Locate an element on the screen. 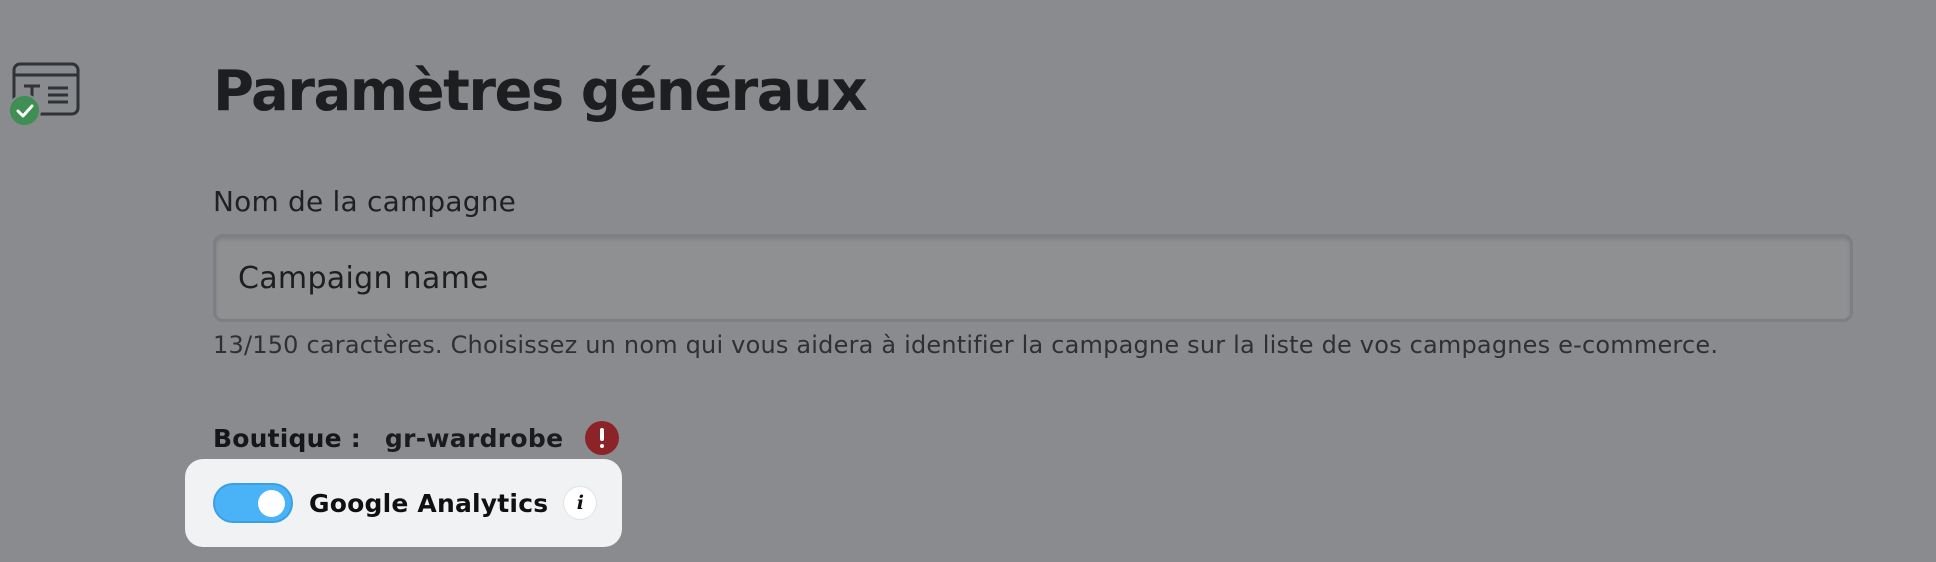 Image resolution: width=1936 pixels, height=562 pixels. exclamation-circle-icon is located at coordinates (602, 438).